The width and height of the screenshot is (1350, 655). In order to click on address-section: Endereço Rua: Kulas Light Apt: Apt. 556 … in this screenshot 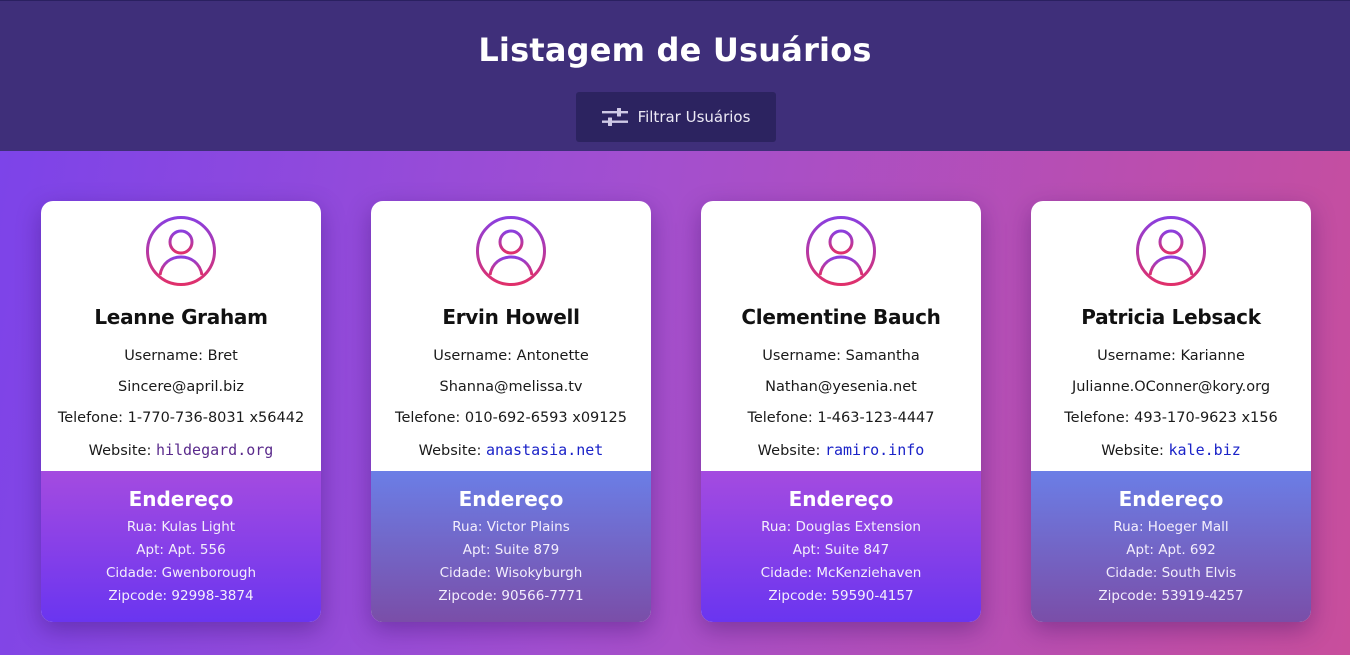, I will do `click(181, 546)`.